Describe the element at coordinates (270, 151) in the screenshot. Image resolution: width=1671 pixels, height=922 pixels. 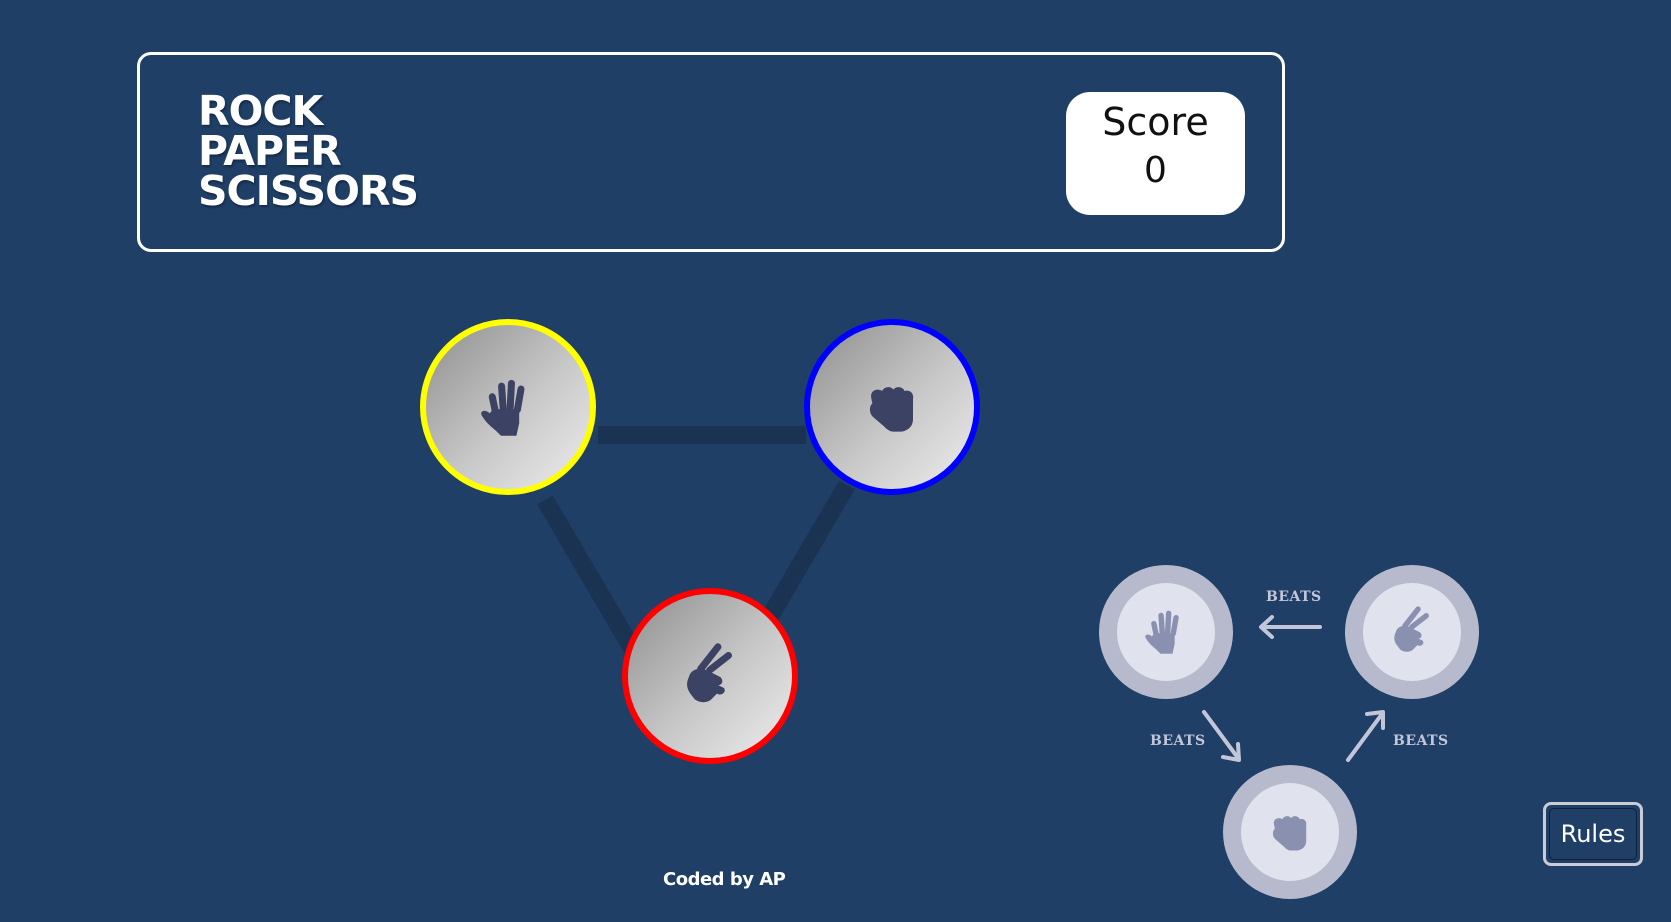
I see `title-line-paper: PAPER` at that location.